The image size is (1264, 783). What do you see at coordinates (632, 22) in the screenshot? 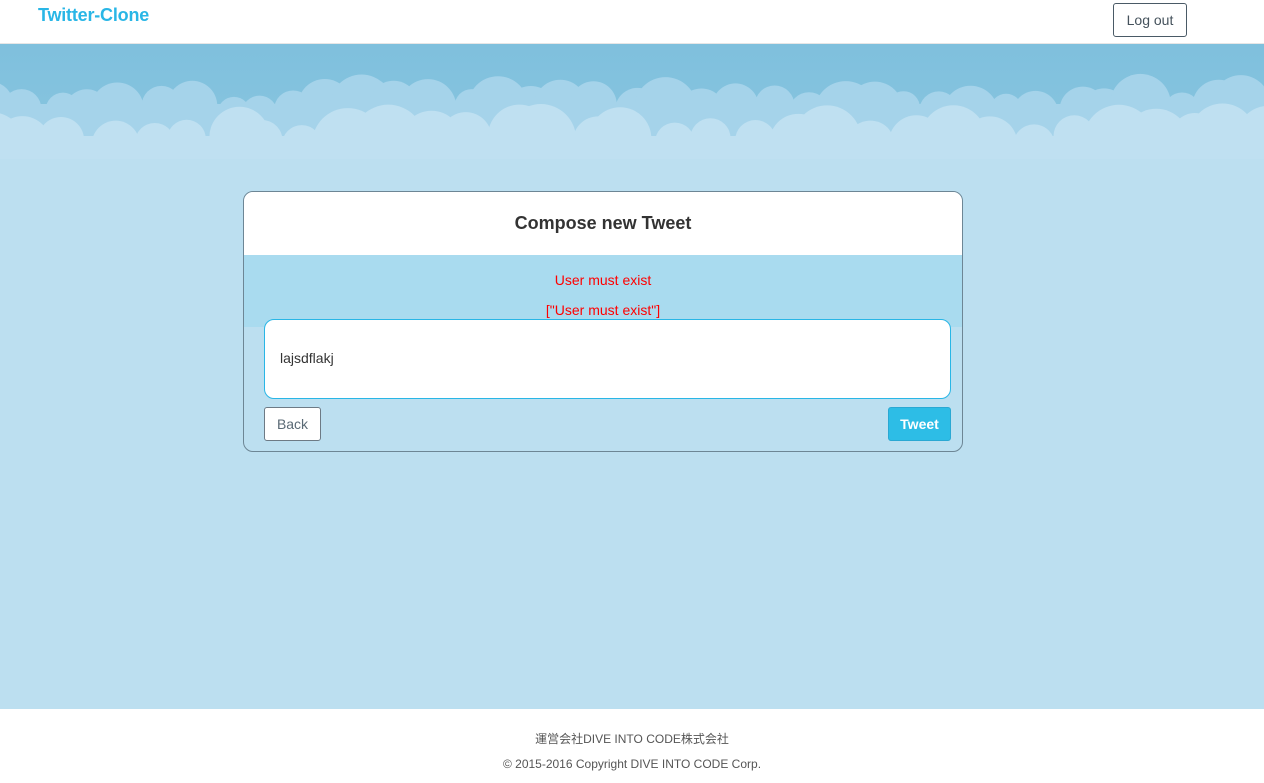
I see `navbar: Twitter-Clone Log out` at bounding box center [632, 22].